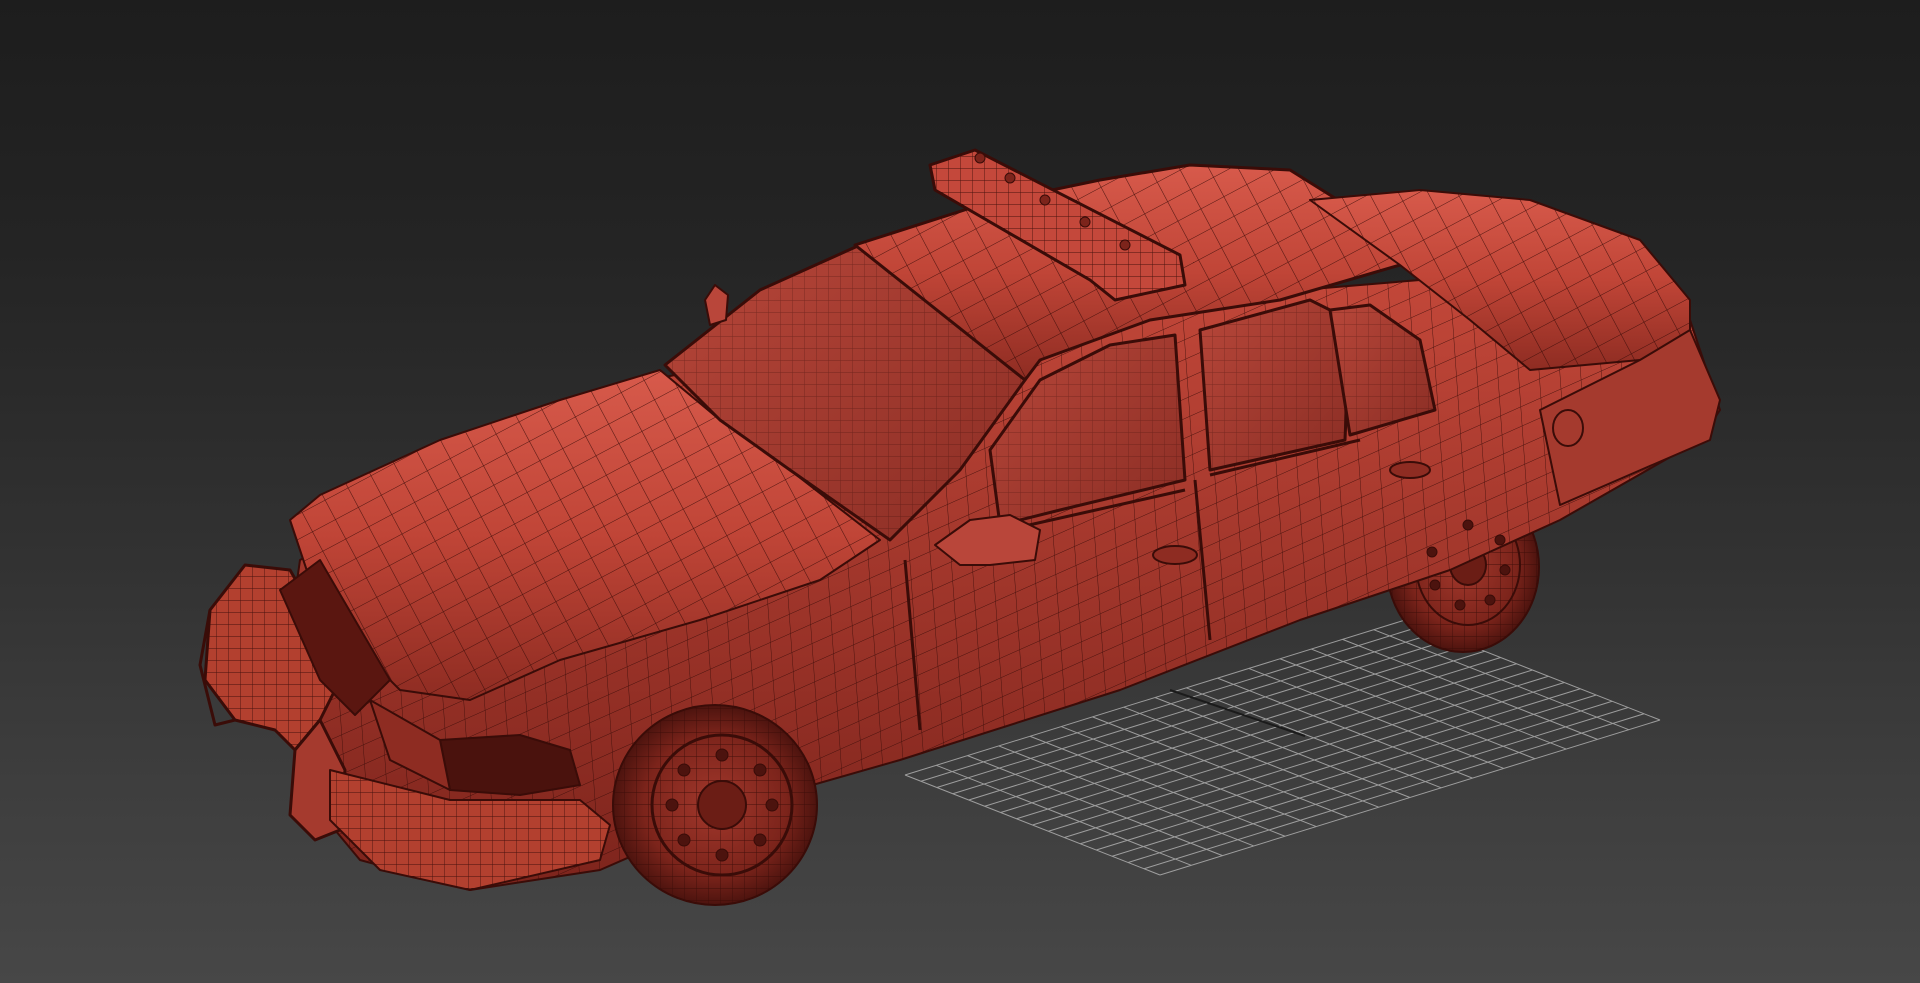 This screenshot has height=983, width=1920. I want to click on front-wheel, so click(715, 805).